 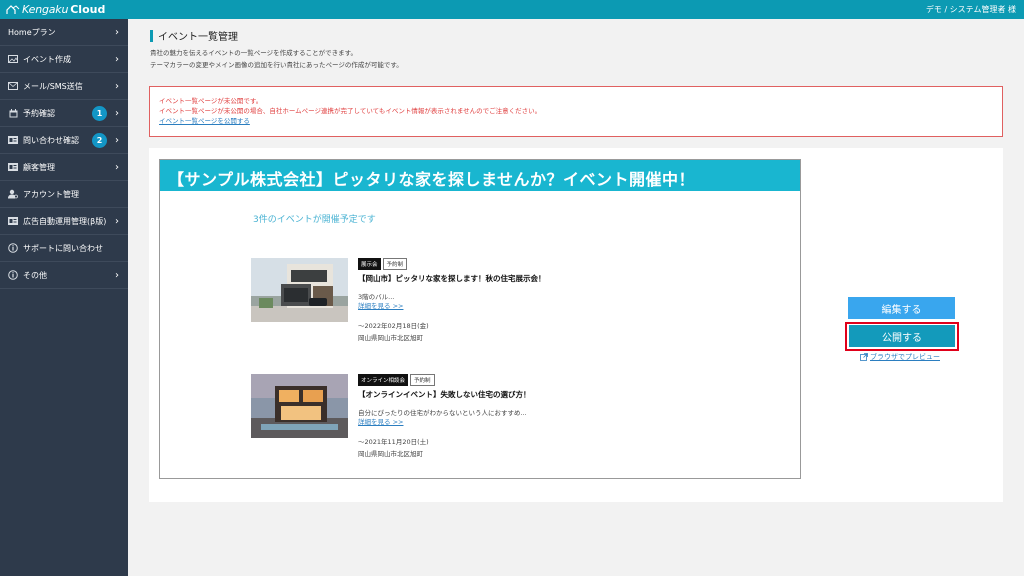 I want to click on house-night-photo-icon, so click(x=299, y=406).